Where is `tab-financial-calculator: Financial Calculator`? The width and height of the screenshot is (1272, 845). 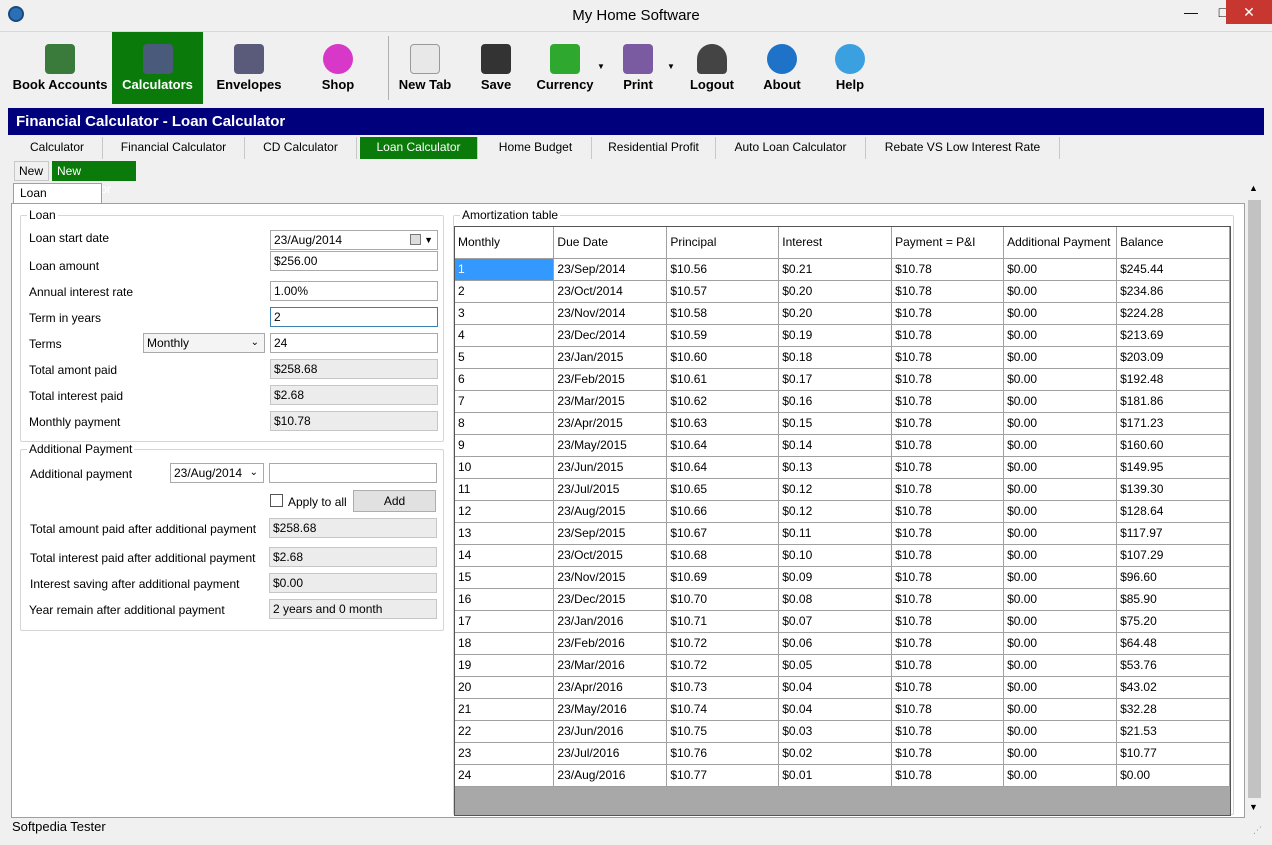 tab-financial-calculator: Financial Calculator is located at coordinates (174, 148).